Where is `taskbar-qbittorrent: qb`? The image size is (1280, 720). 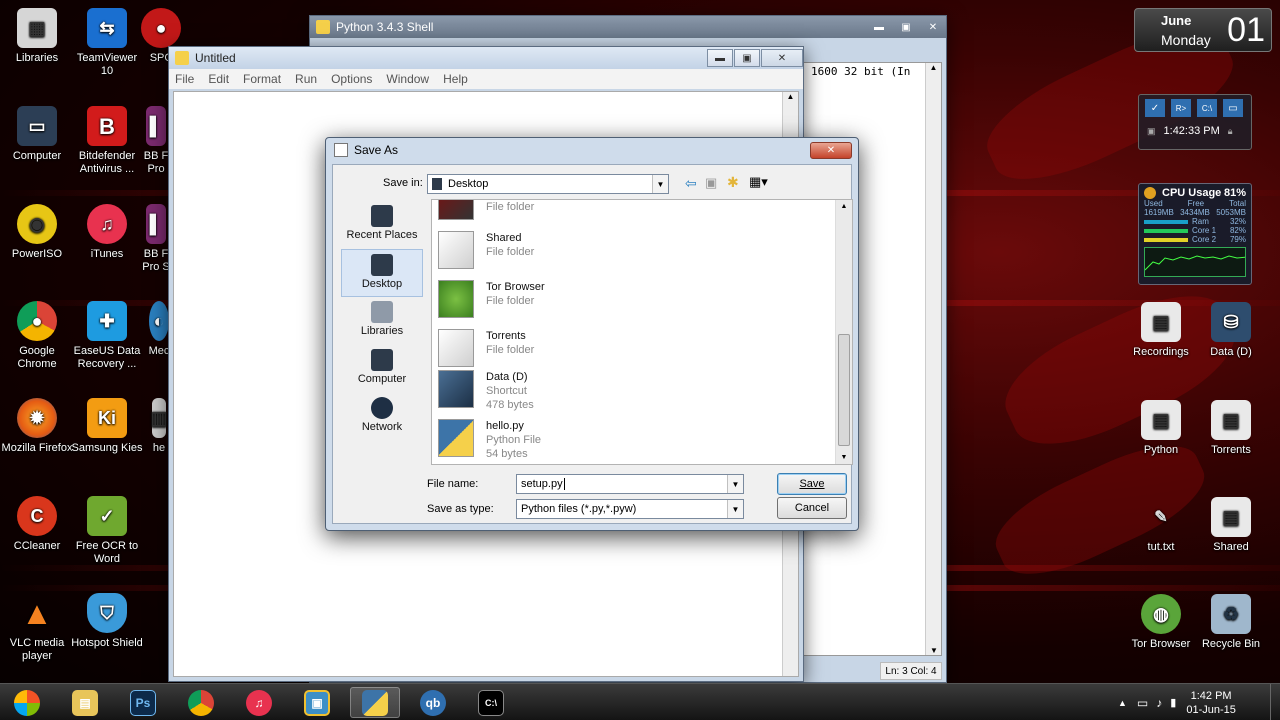
taskbar-qbittorrent: qb is located at coordinates (433, 702).